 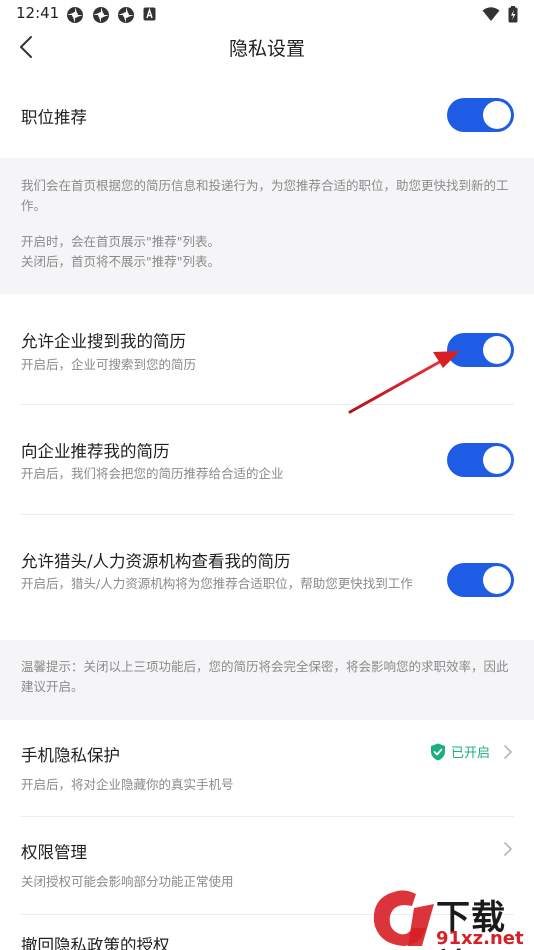 I want to click on permissions-sub: 关闭授权可能会影响部分功能正常使用, so click(x=127, y=881).